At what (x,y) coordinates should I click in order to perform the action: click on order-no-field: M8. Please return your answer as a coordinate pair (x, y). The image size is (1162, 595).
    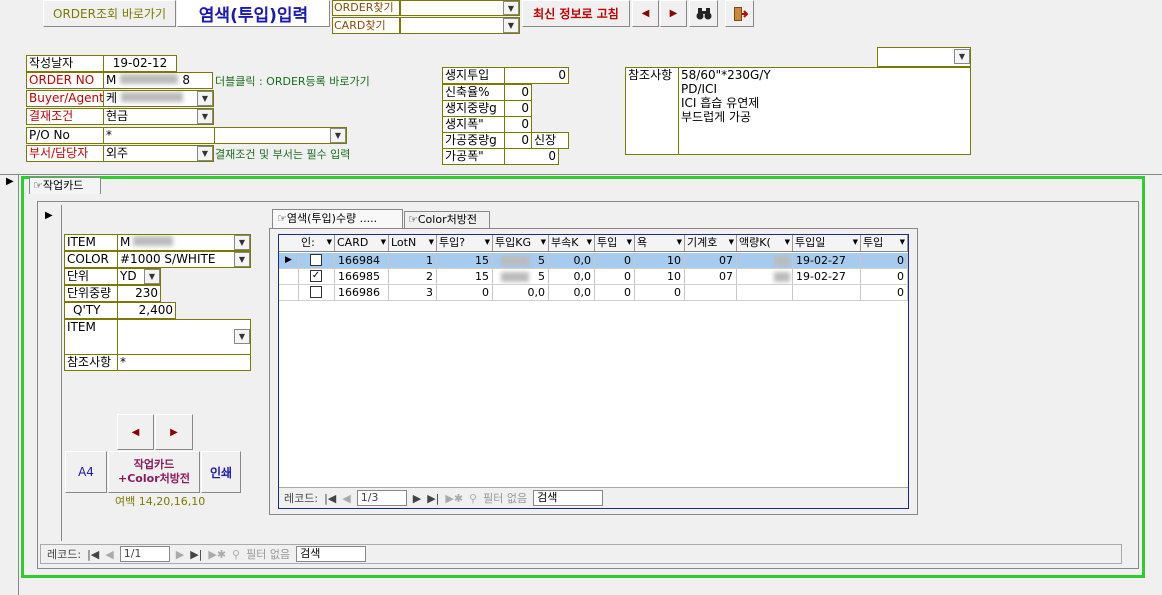
    Looking at the image, I should click on (158, 80).